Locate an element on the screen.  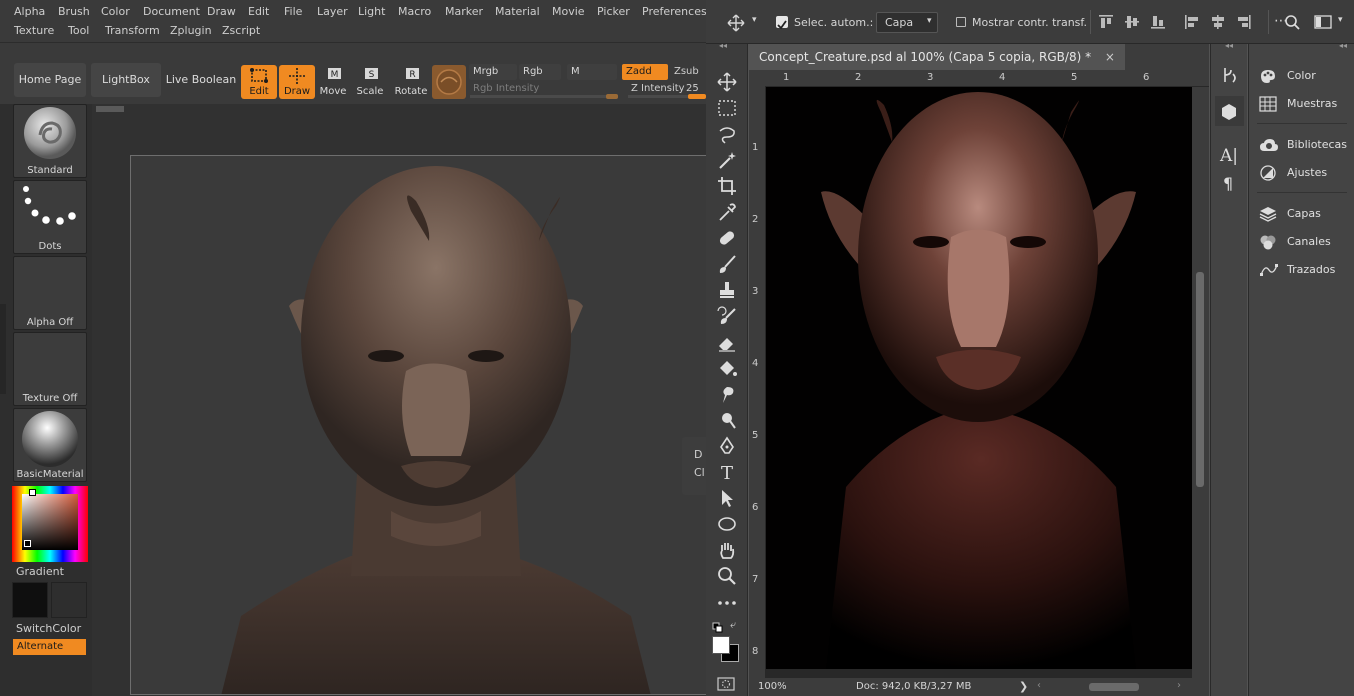
brush-slot: Standard is located at coordinates (50, 141).